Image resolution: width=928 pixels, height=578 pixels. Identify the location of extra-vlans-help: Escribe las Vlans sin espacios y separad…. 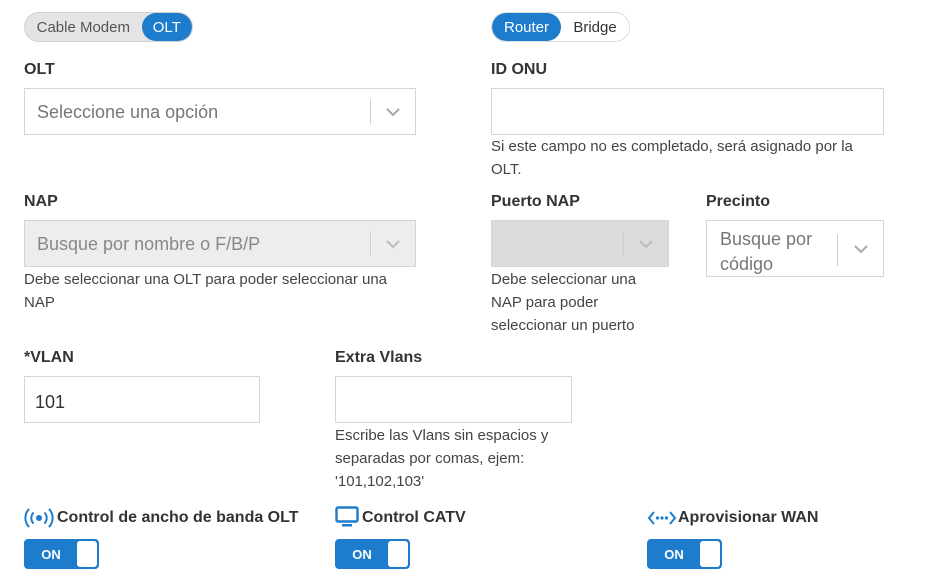
(441, 458).